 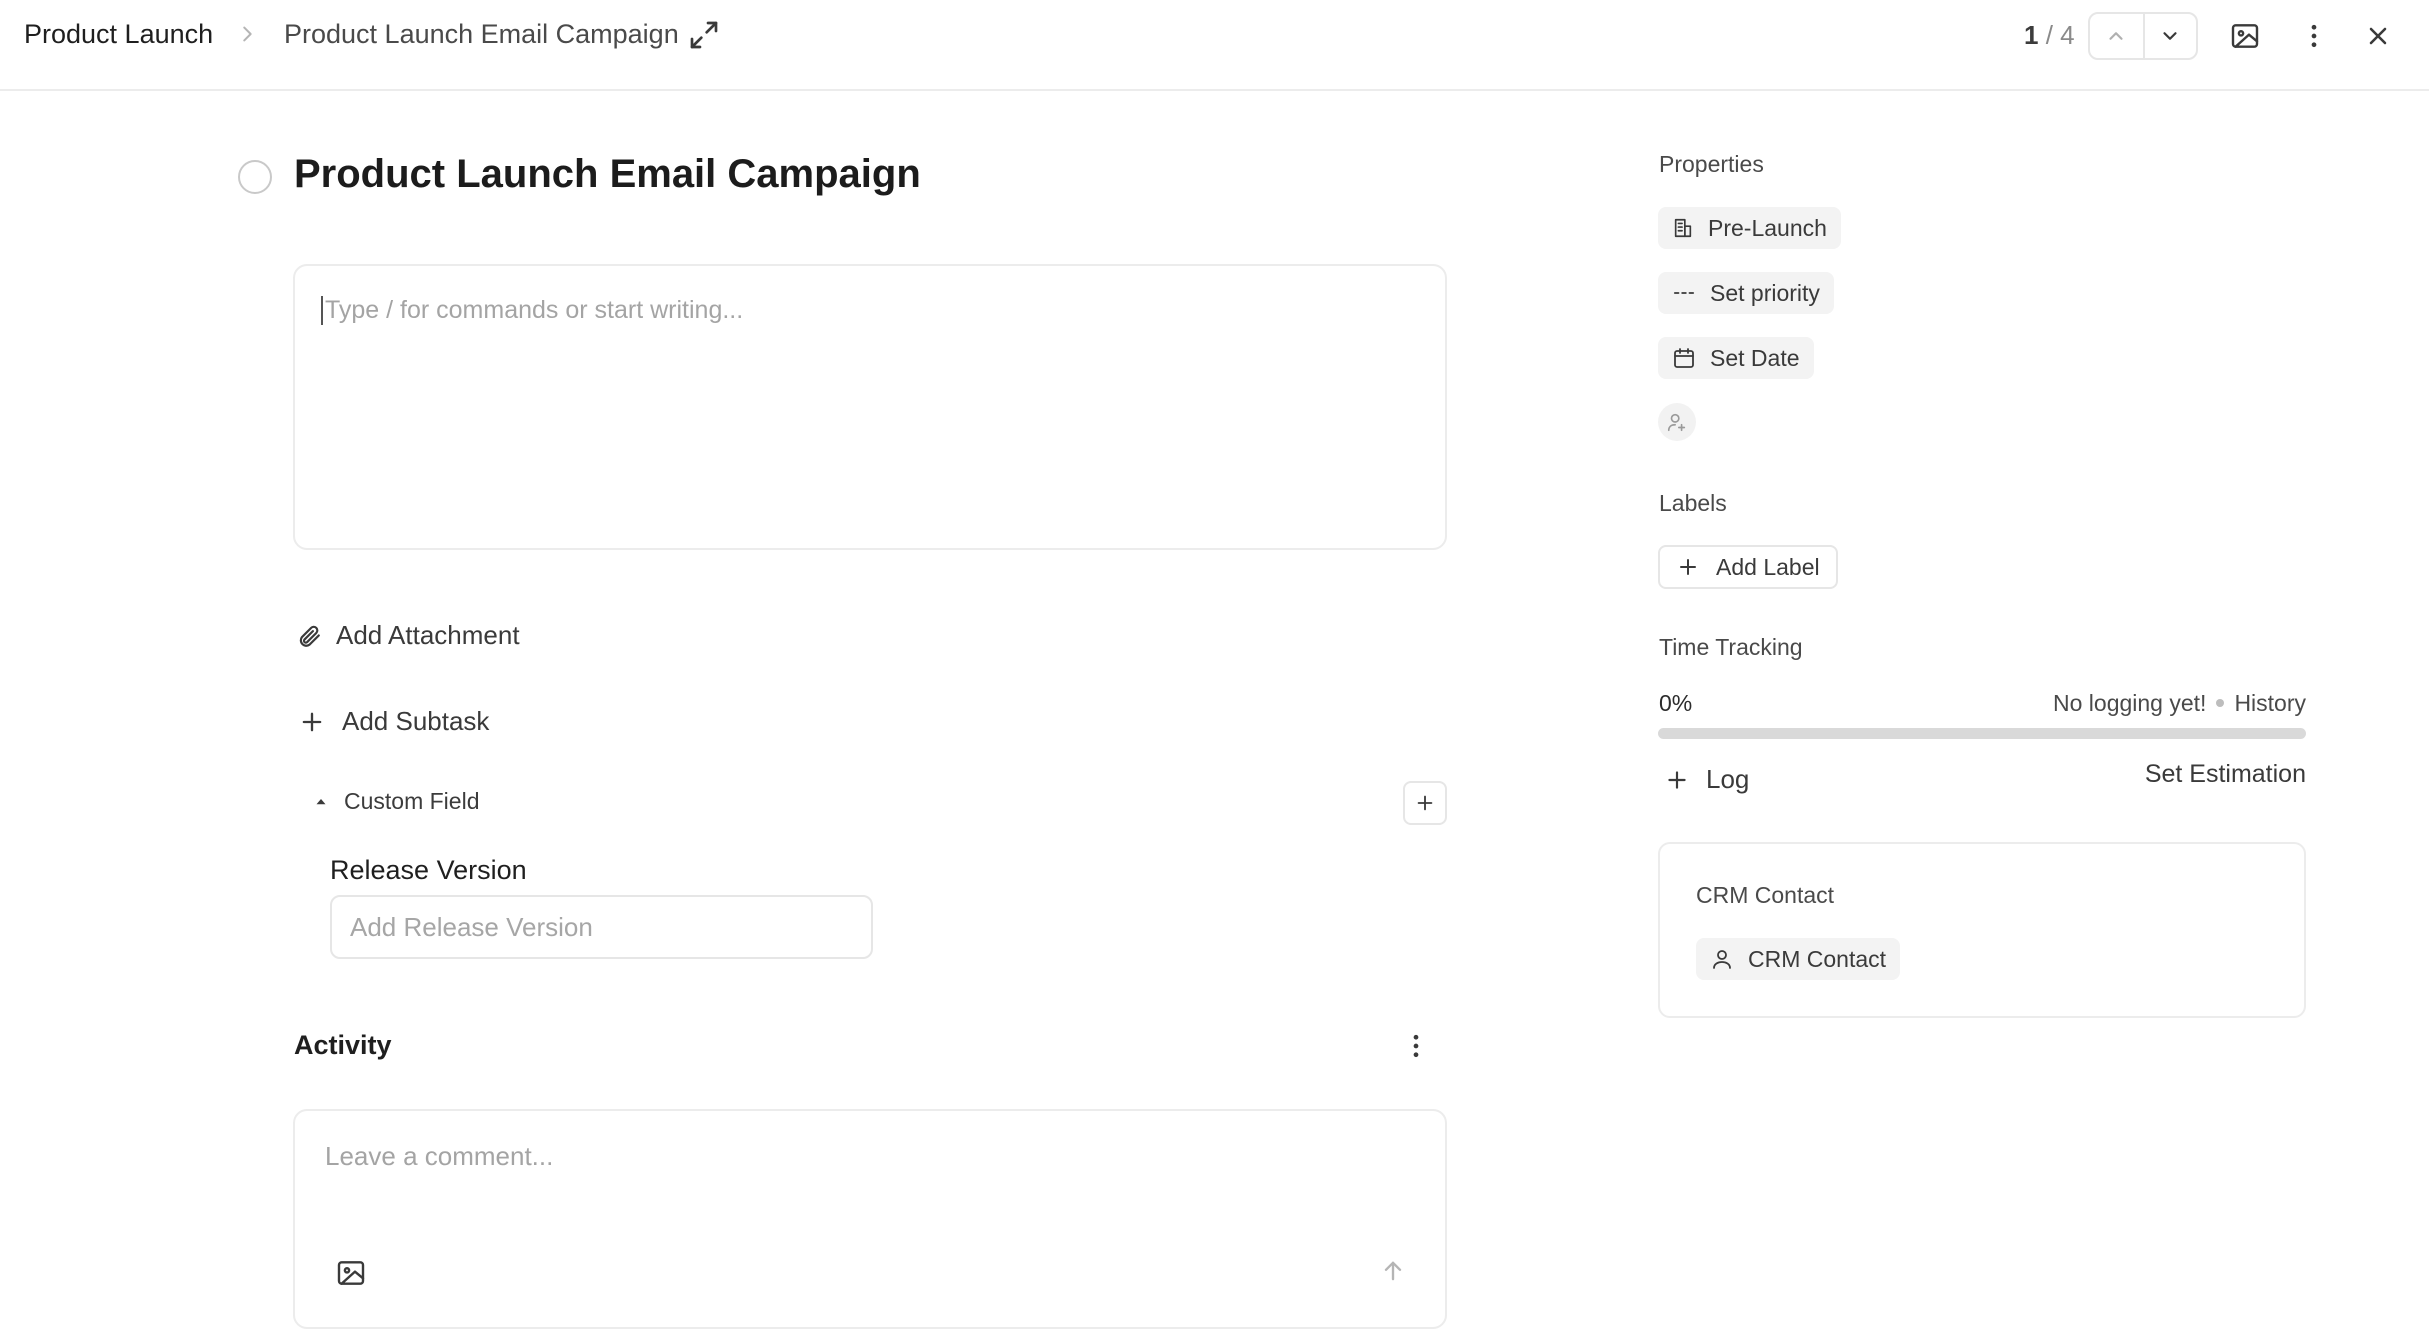 I want to click on set-estimation-button: Set Estimation, so click(x=2223, y=774).